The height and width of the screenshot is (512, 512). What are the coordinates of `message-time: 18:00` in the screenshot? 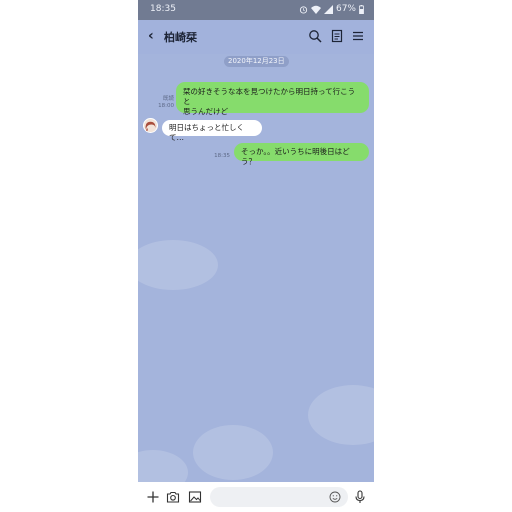 It's located at (166, 106).